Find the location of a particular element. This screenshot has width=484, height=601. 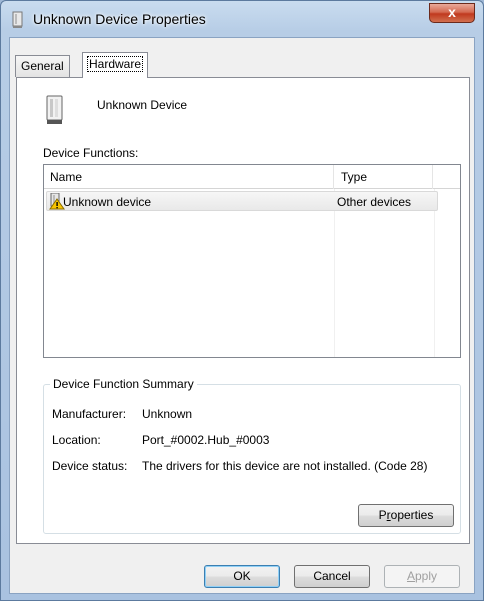

tab-hardware-label: Hardware is located at coordinates (115, 64).